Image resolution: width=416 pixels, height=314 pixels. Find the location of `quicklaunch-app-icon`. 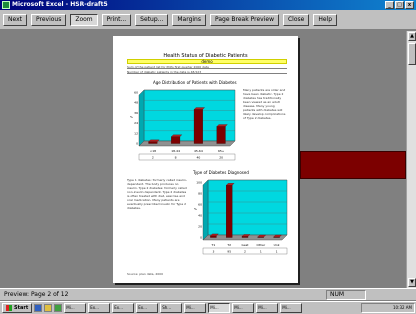

quicklaunch-app-icon is located at coordinates (58, 308).